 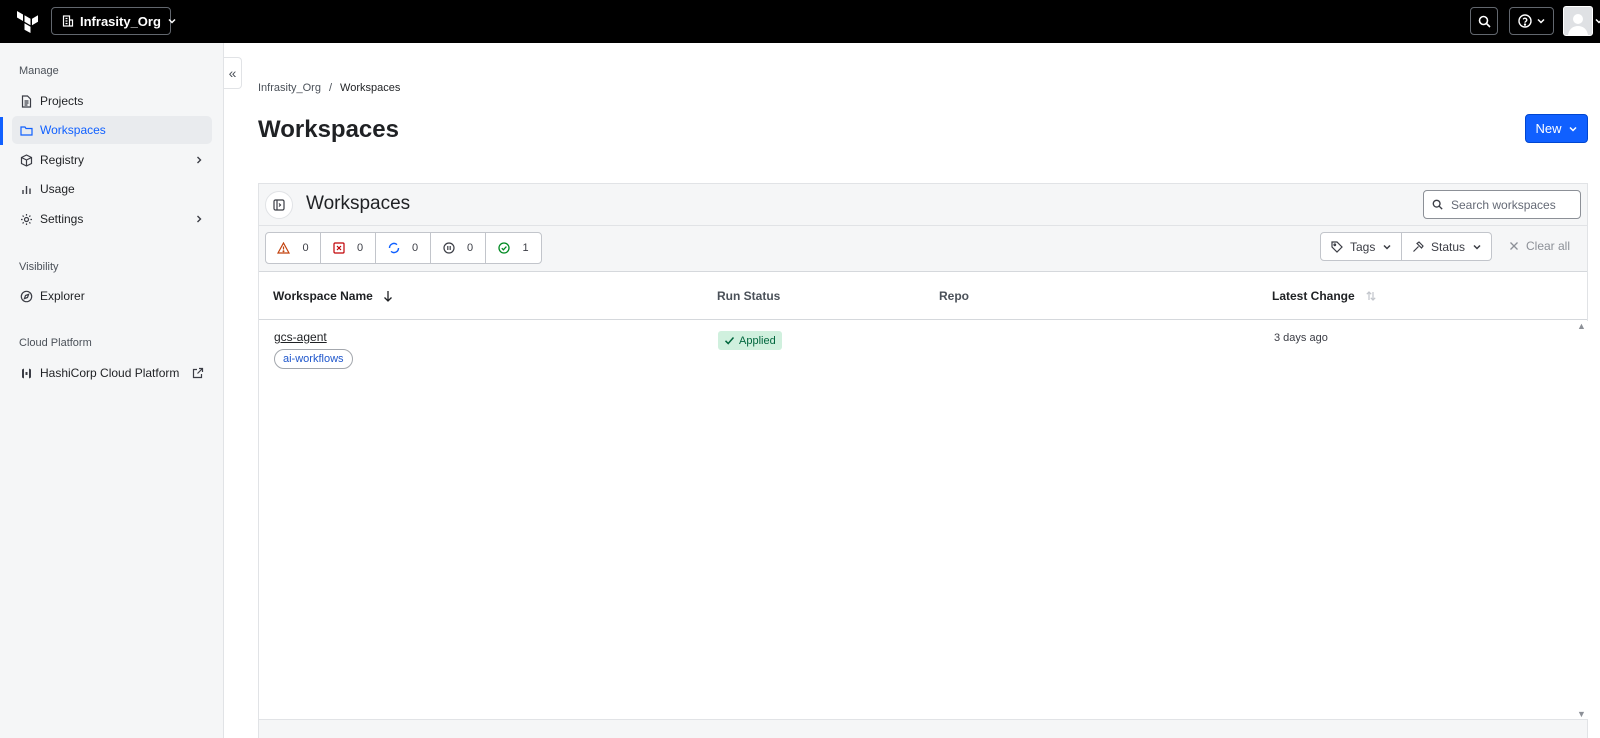 I want to click on sidebar-item-label: Projects, so click(x=62, y=101).